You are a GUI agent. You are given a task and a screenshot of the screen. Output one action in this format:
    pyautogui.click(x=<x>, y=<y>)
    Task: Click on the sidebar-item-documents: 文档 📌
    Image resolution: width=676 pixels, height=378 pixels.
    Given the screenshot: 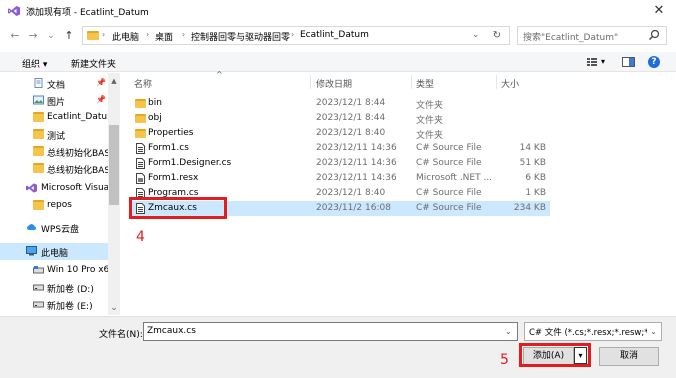 What is the action you would take?
    pyautogui.click(x=54, y=83)
    